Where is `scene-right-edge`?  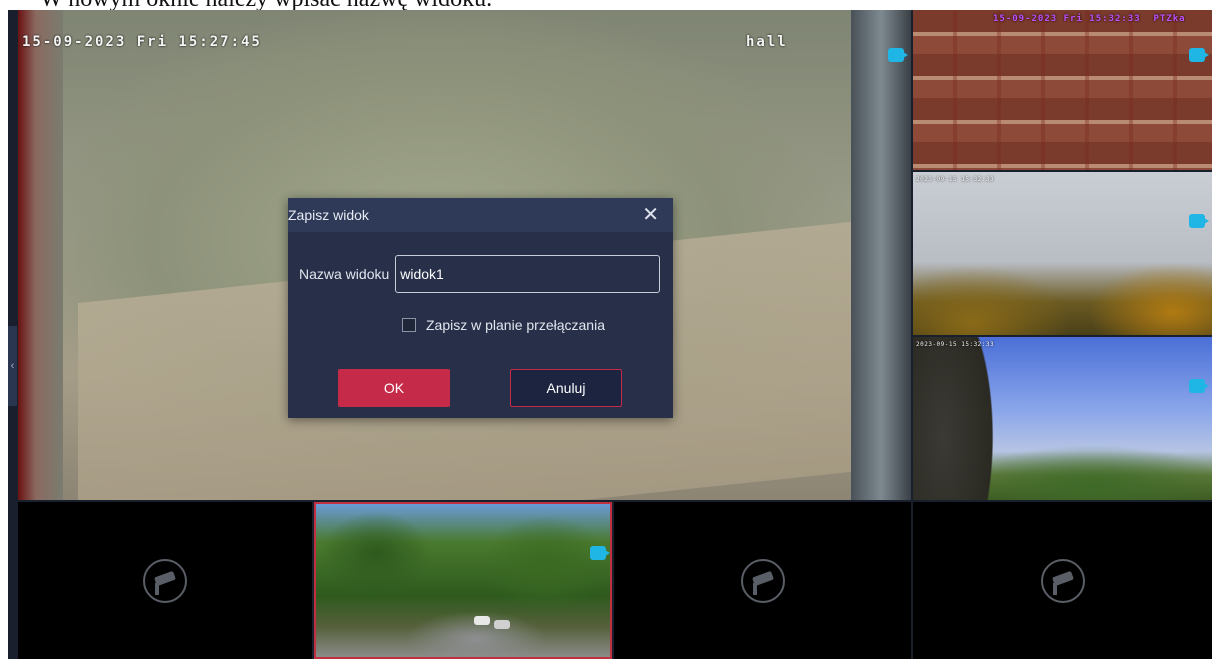
scene-right-edge is located at coordinates (881, 255).